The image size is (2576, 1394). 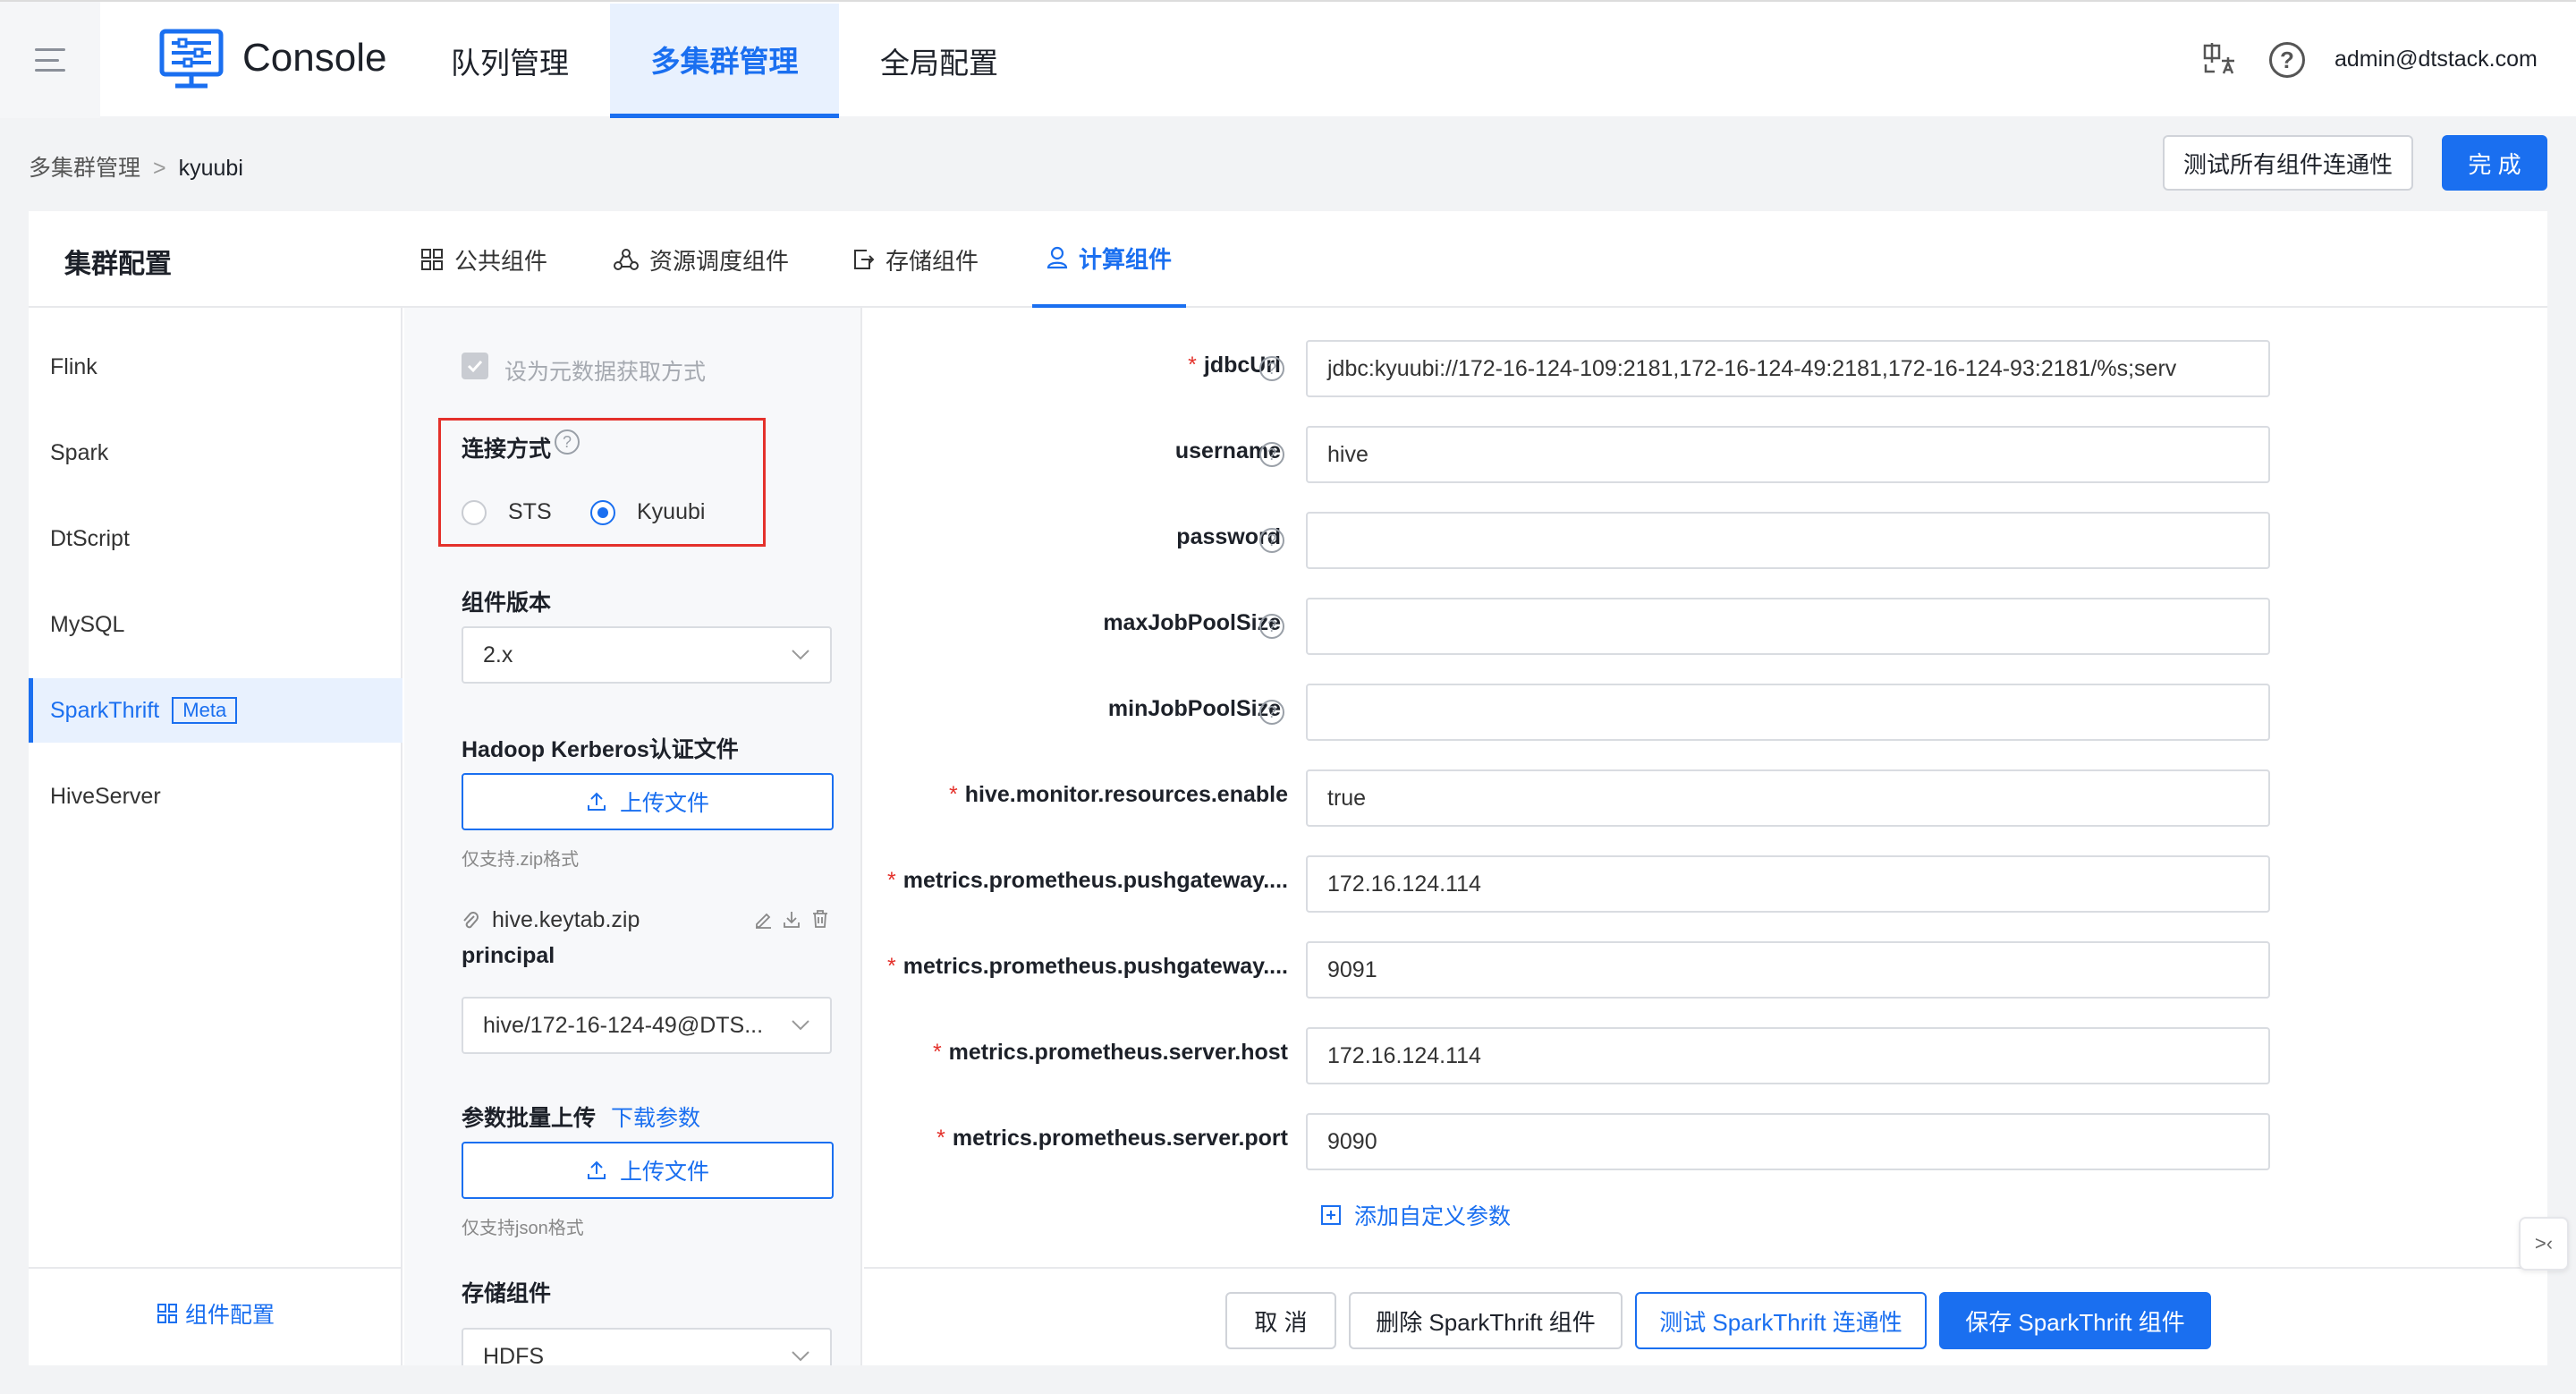 I want to click on add-custom-param-button: 添加自定义参数, so click(x=1415, y=1215).